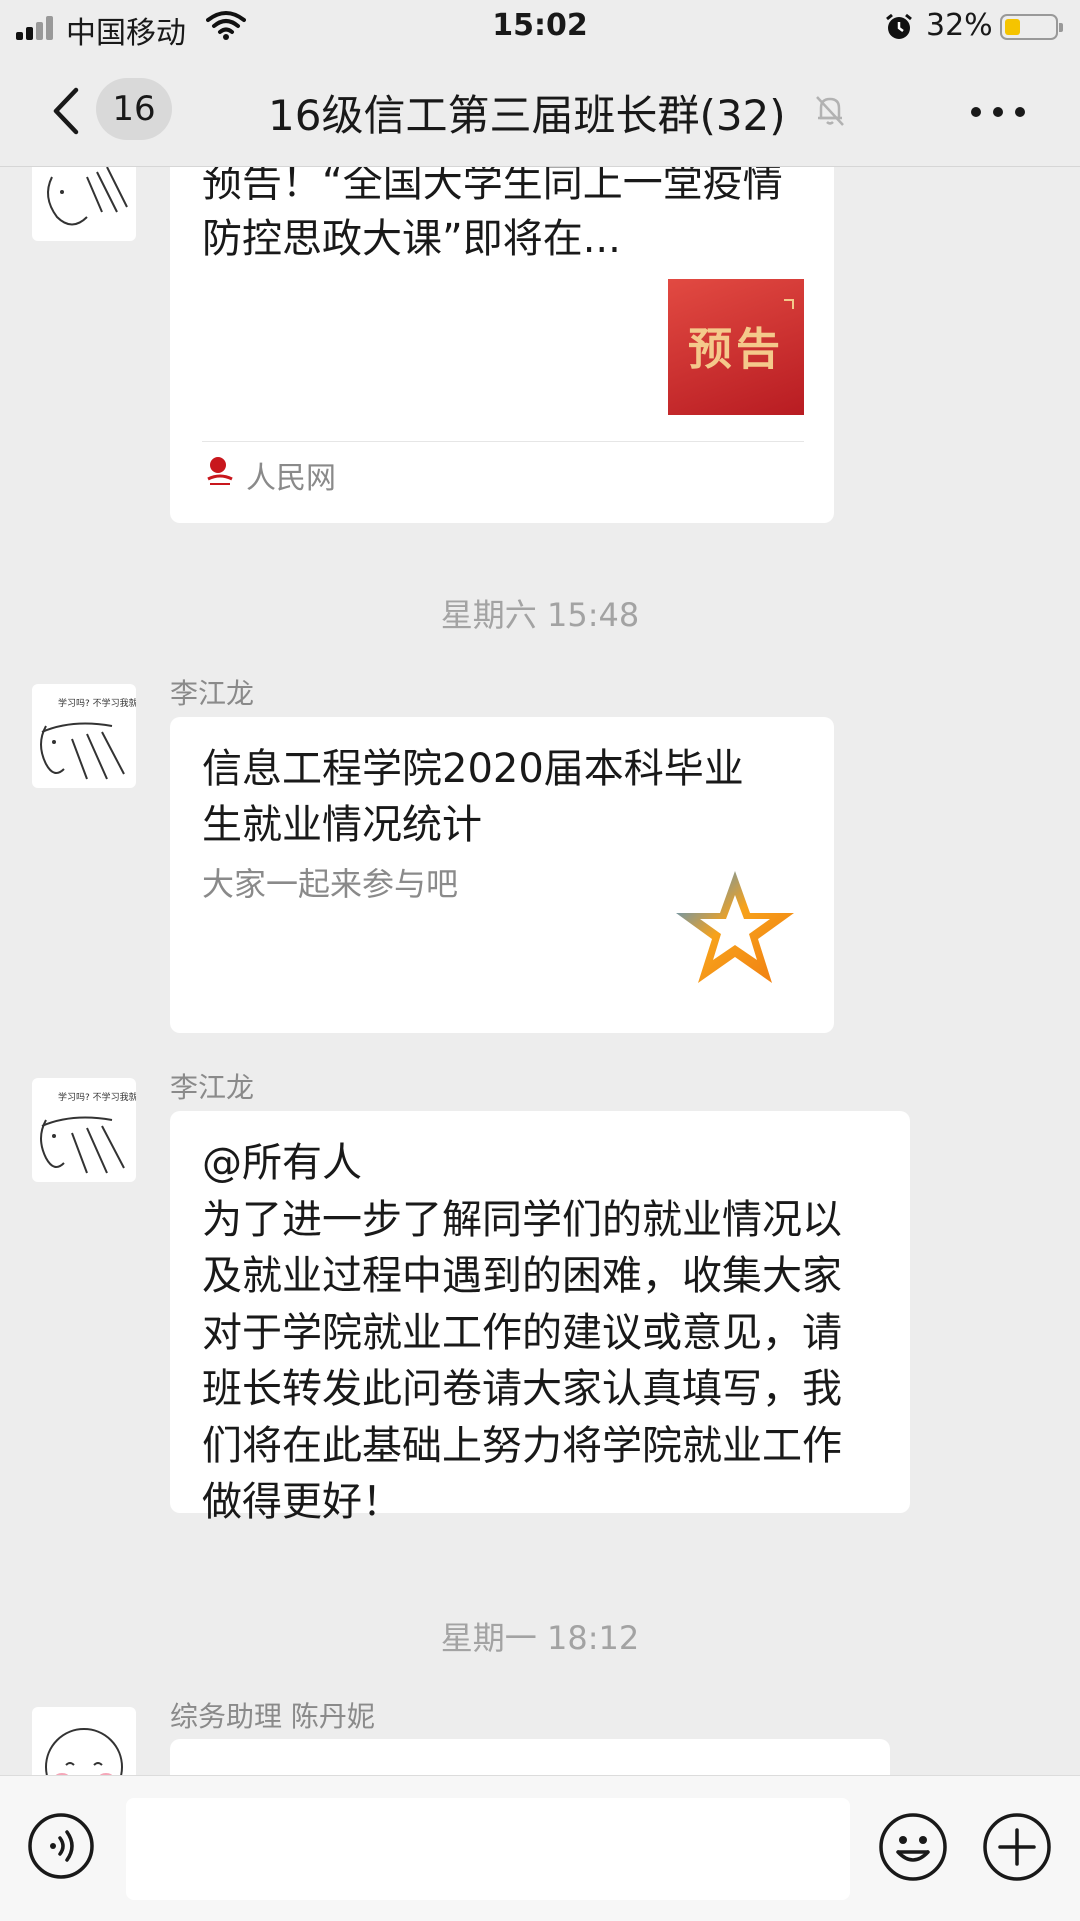 The image size is (1080, 1921). I want to click on plus-icon, so click(1017, 1847).